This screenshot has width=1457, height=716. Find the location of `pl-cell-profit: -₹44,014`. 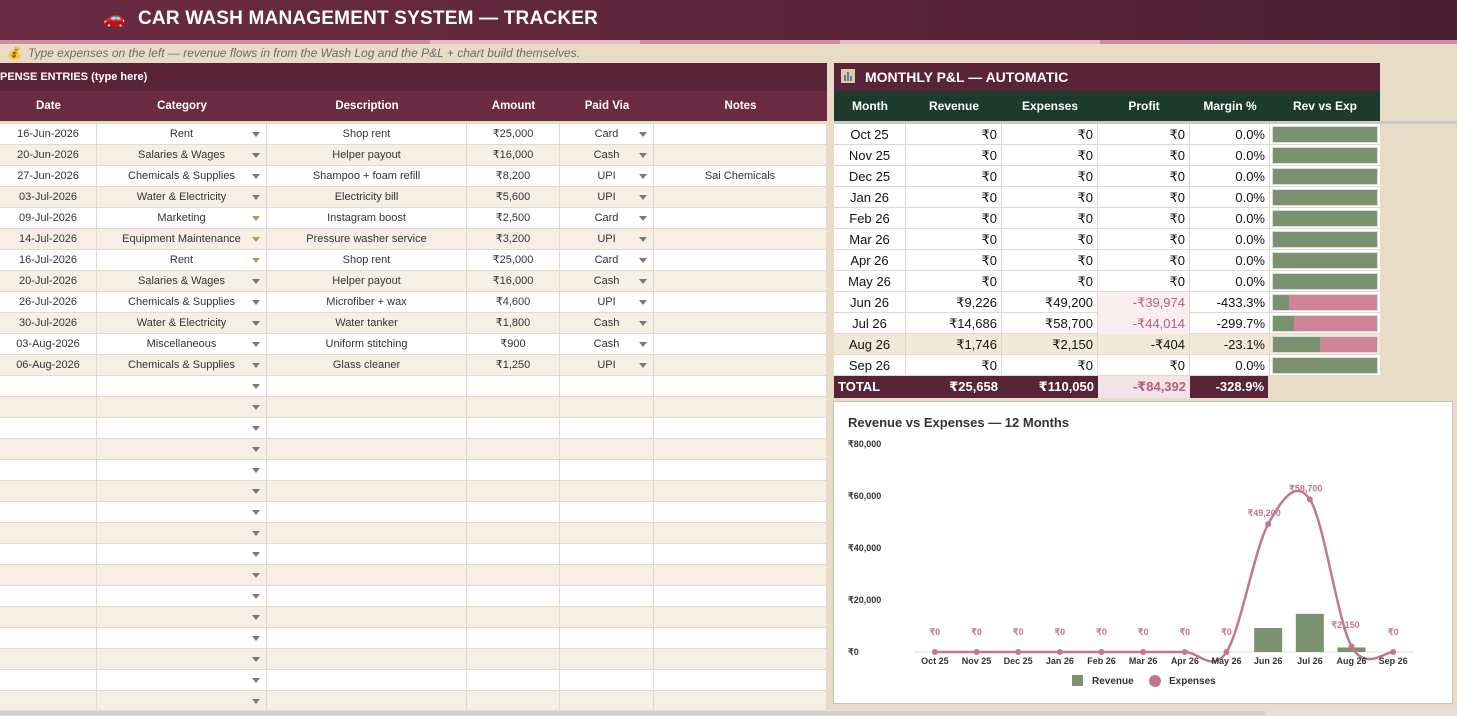

pl-cell-profit: -₹44,014 is located at coordinates (1144, 323).